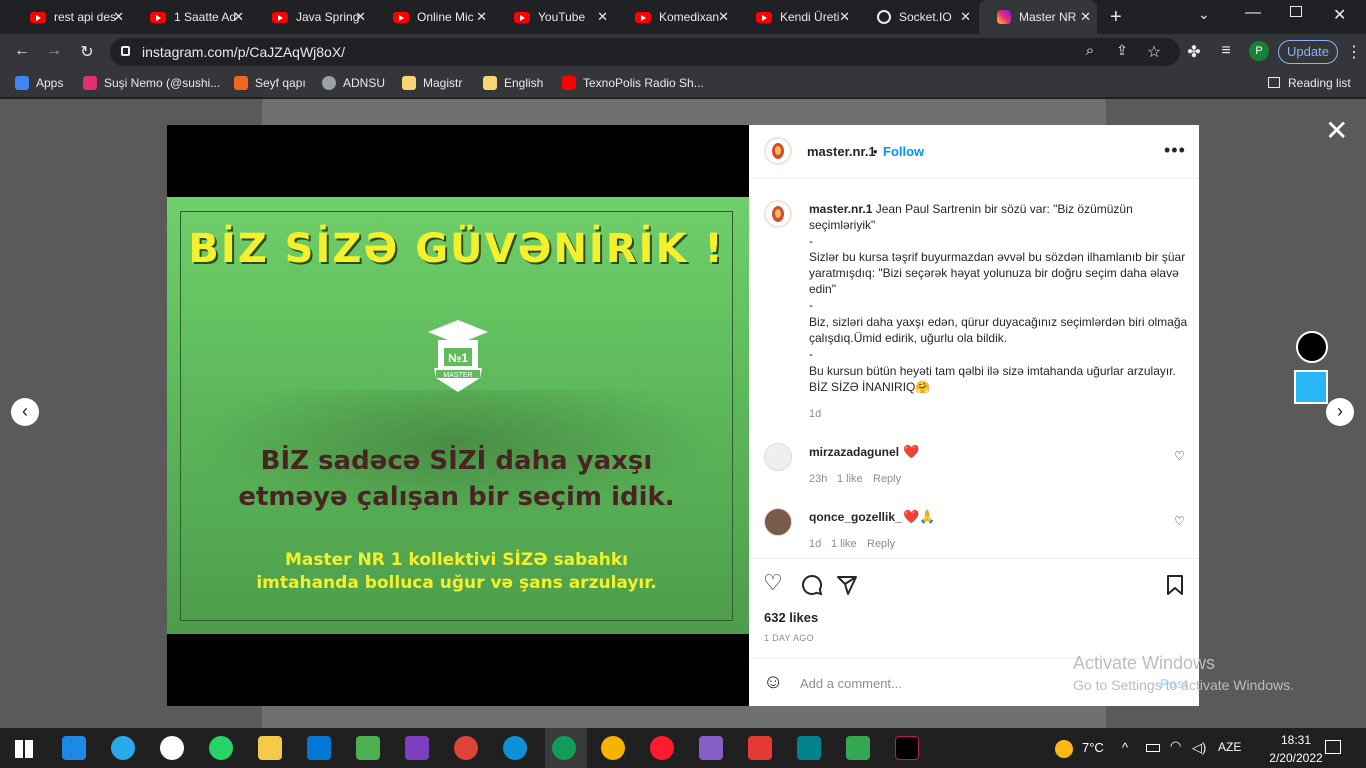 Image resolution: width=1366 pixels, height=768 pixels. What do you see at coordinates (778, 214) in the screenshot?
I see `caption-avatar` at bounding box center [778, 214].